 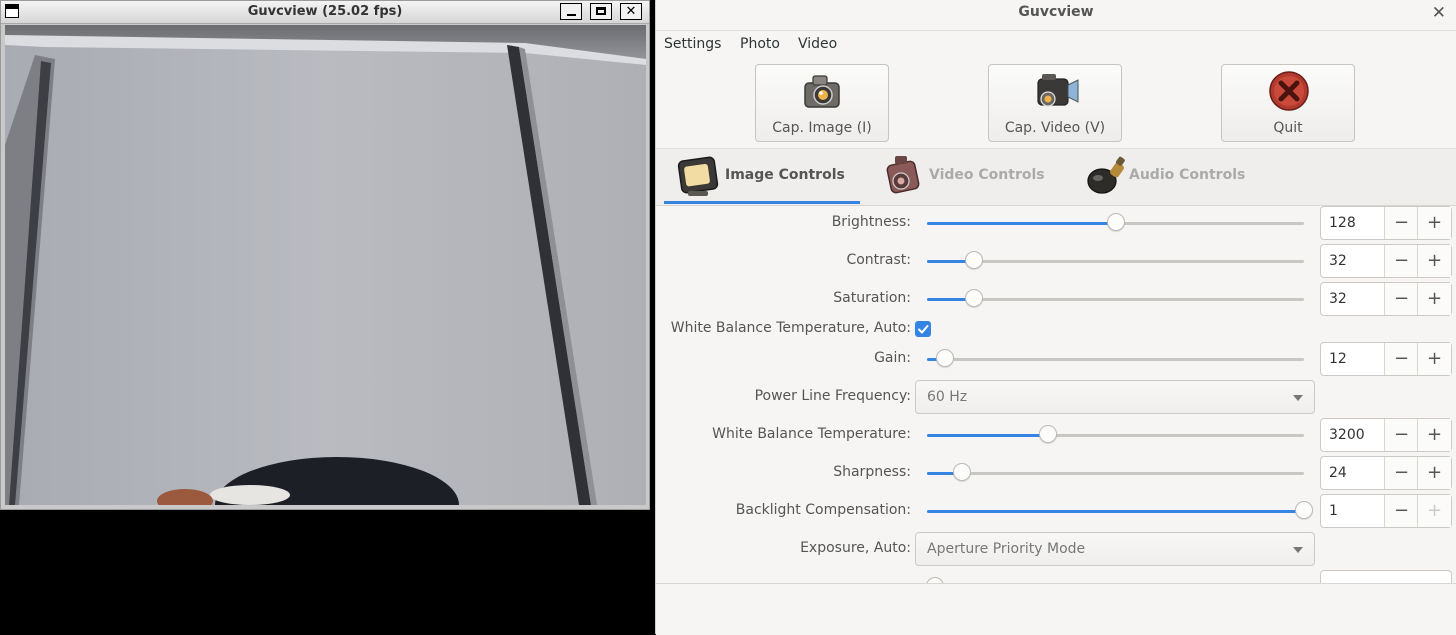 I want to click on contrast-spinbutton: 32 − +, so click(x=1386, y=261).